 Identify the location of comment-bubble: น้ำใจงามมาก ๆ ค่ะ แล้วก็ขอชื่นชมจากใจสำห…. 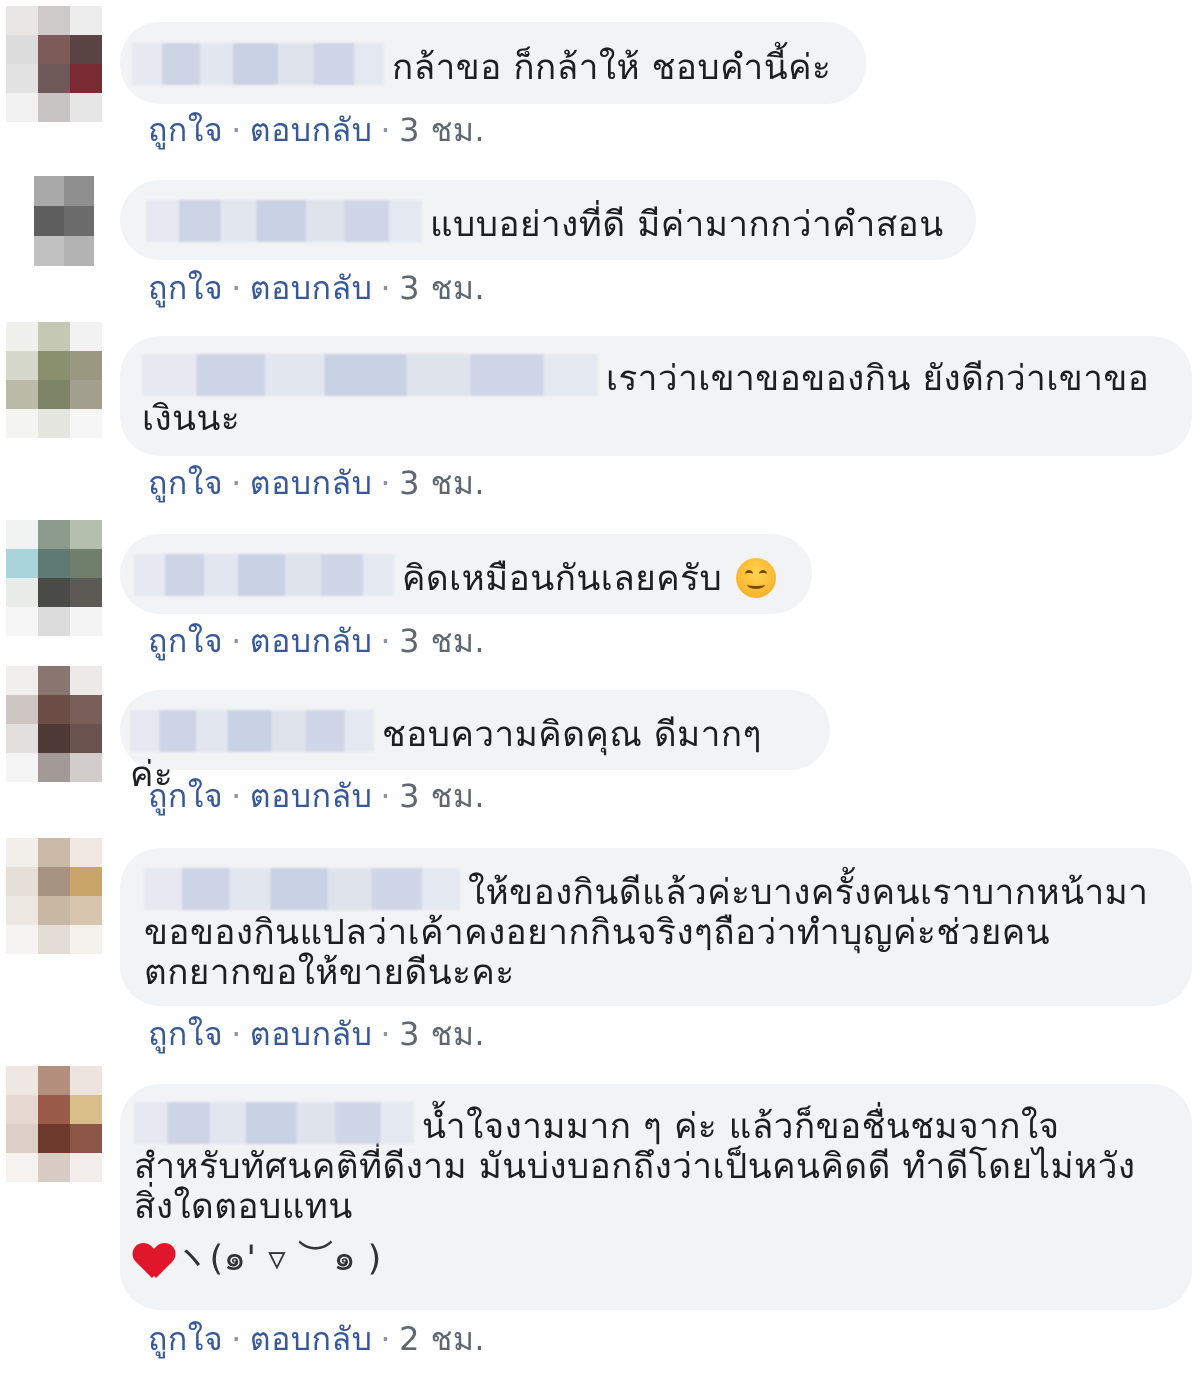
(656, 1197).